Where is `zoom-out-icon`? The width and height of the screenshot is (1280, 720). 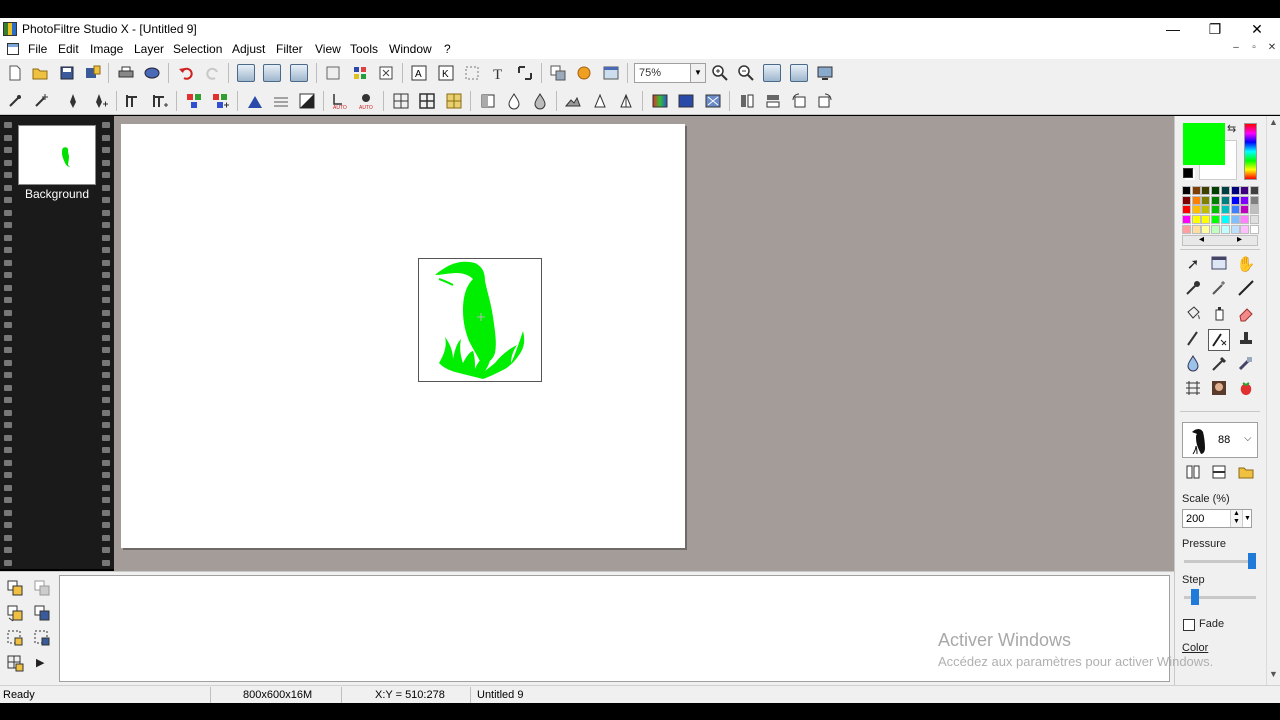
zoom-out-icon is located at coordinates (746, 73).